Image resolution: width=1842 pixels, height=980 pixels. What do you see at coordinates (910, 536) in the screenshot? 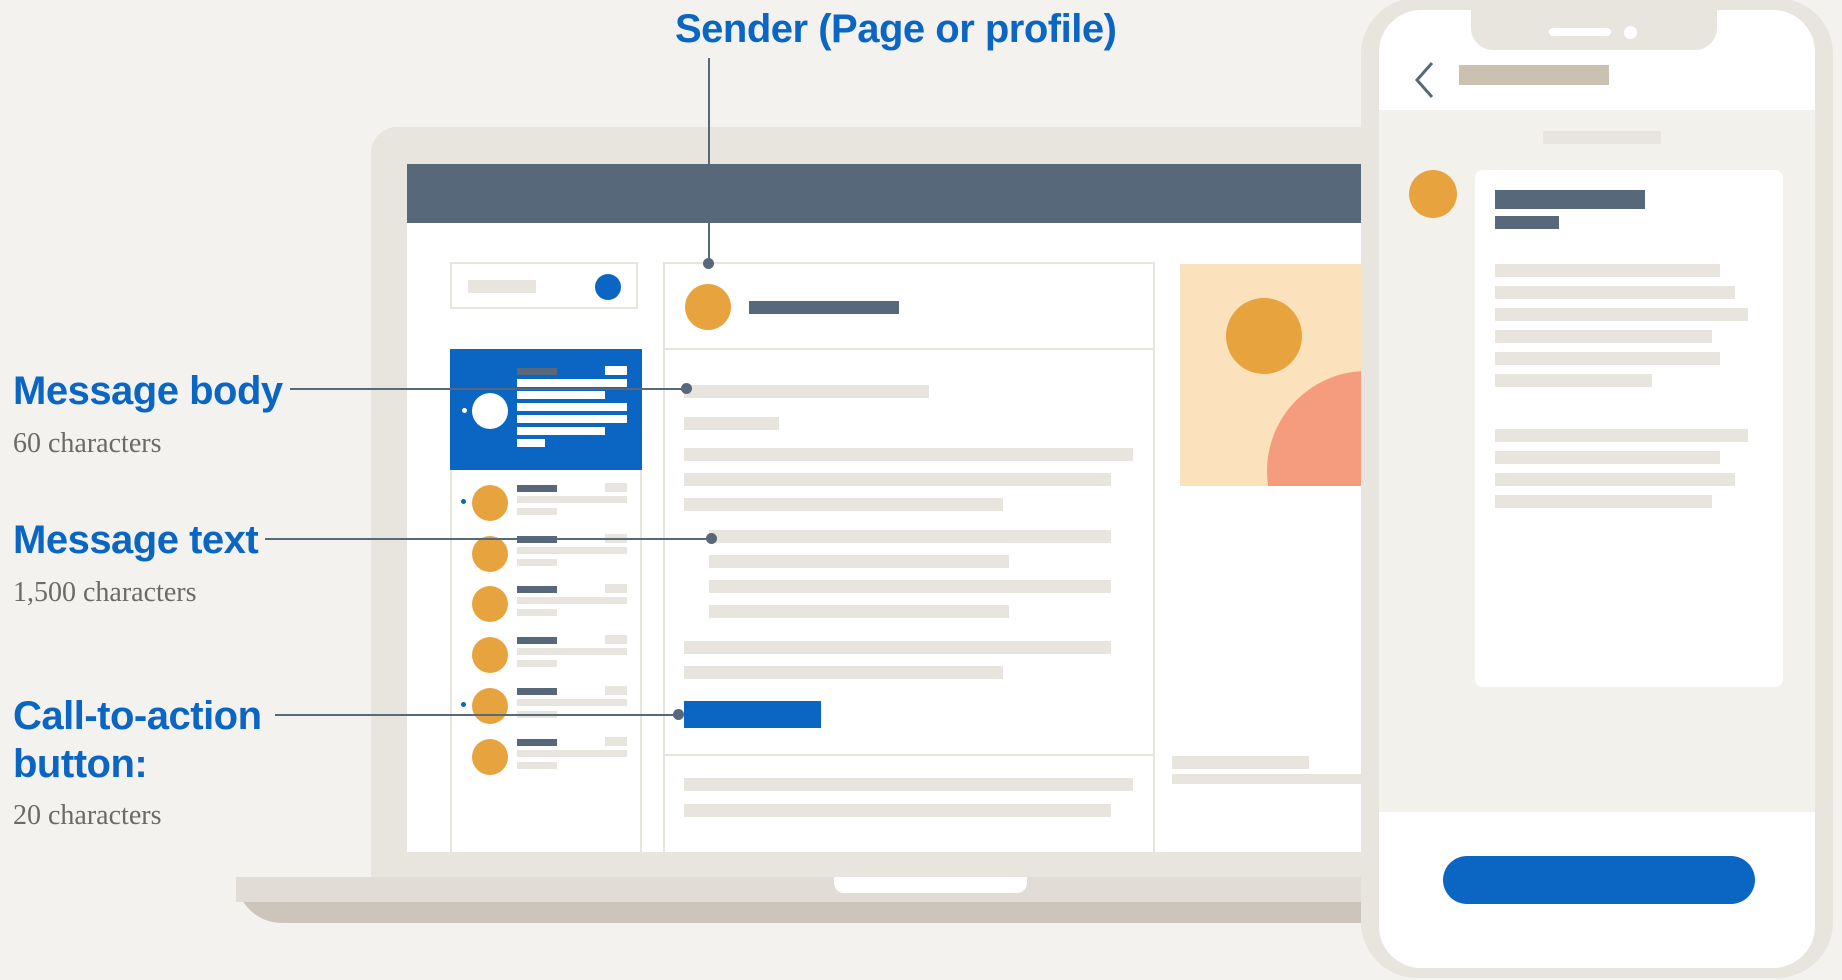
I see `message-text-bar` at bounding box center [910, 536].